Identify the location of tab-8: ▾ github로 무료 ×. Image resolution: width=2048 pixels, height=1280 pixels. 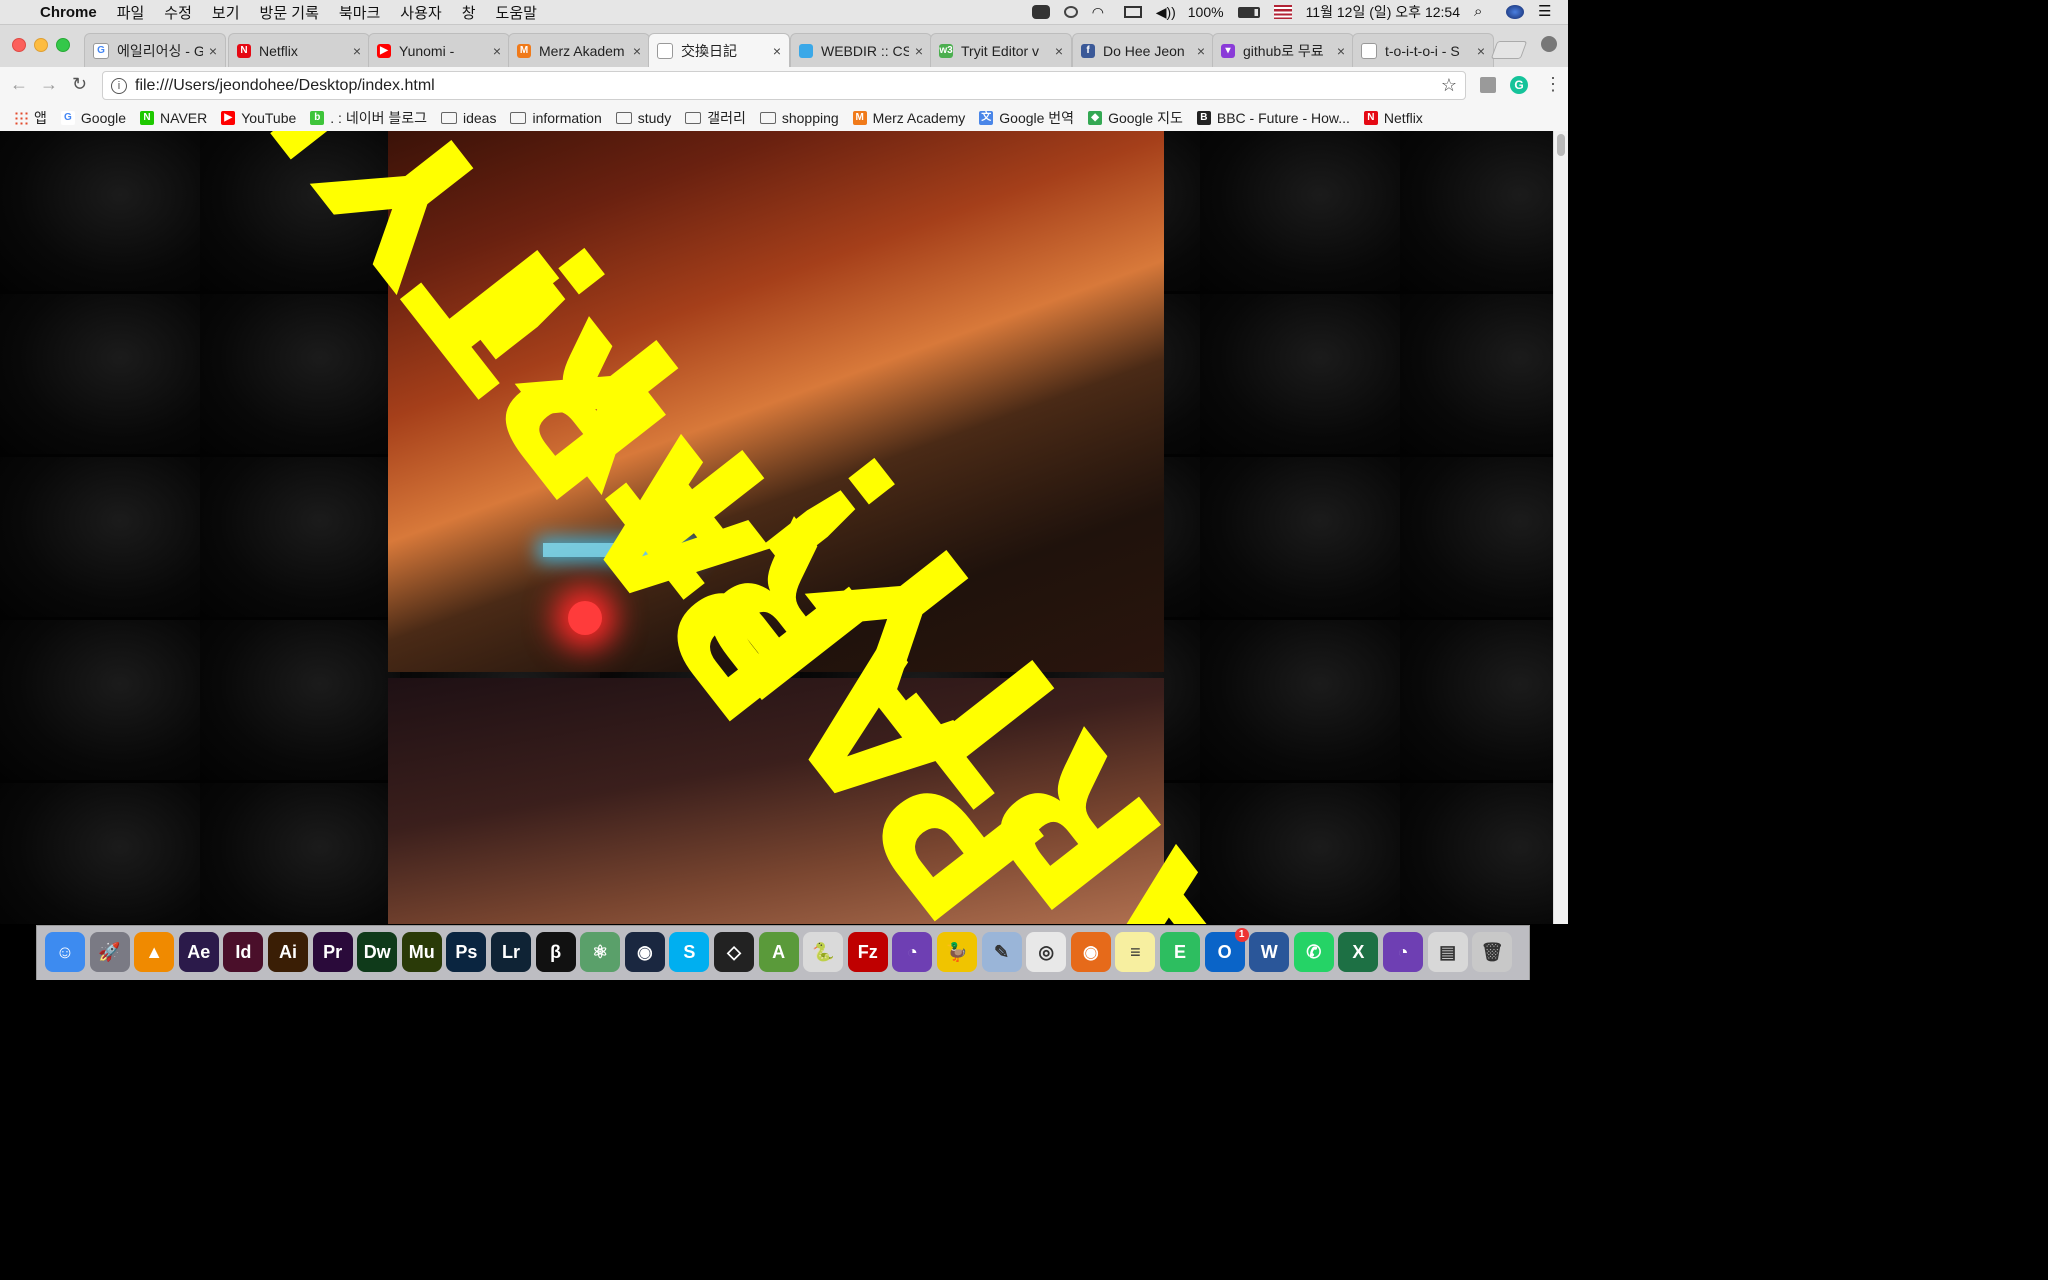
(1283, 50).